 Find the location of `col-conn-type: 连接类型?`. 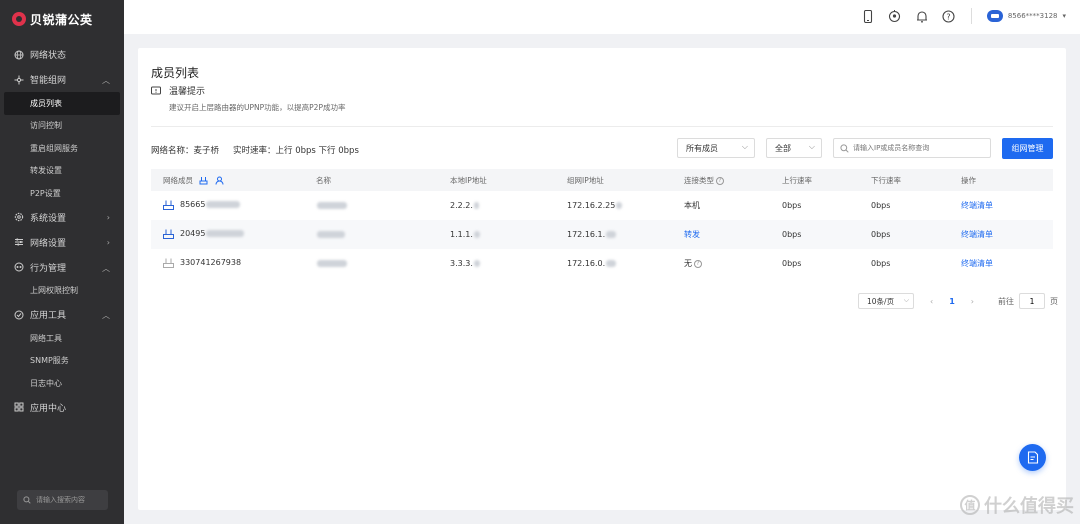

col-conn-type: 连接类型? is located at coordinates (733, 180).